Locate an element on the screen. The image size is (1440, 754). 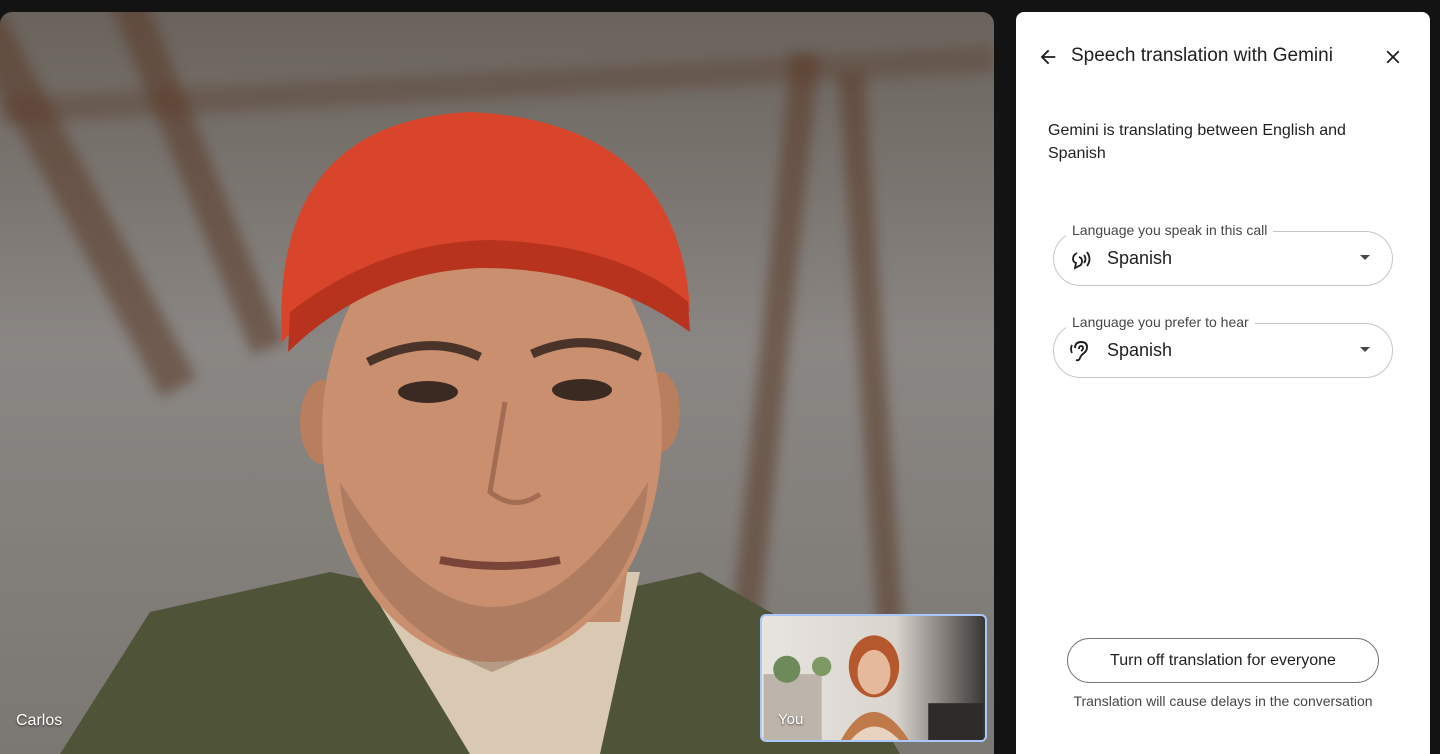
back-button is located at coordinates (1048, 57).